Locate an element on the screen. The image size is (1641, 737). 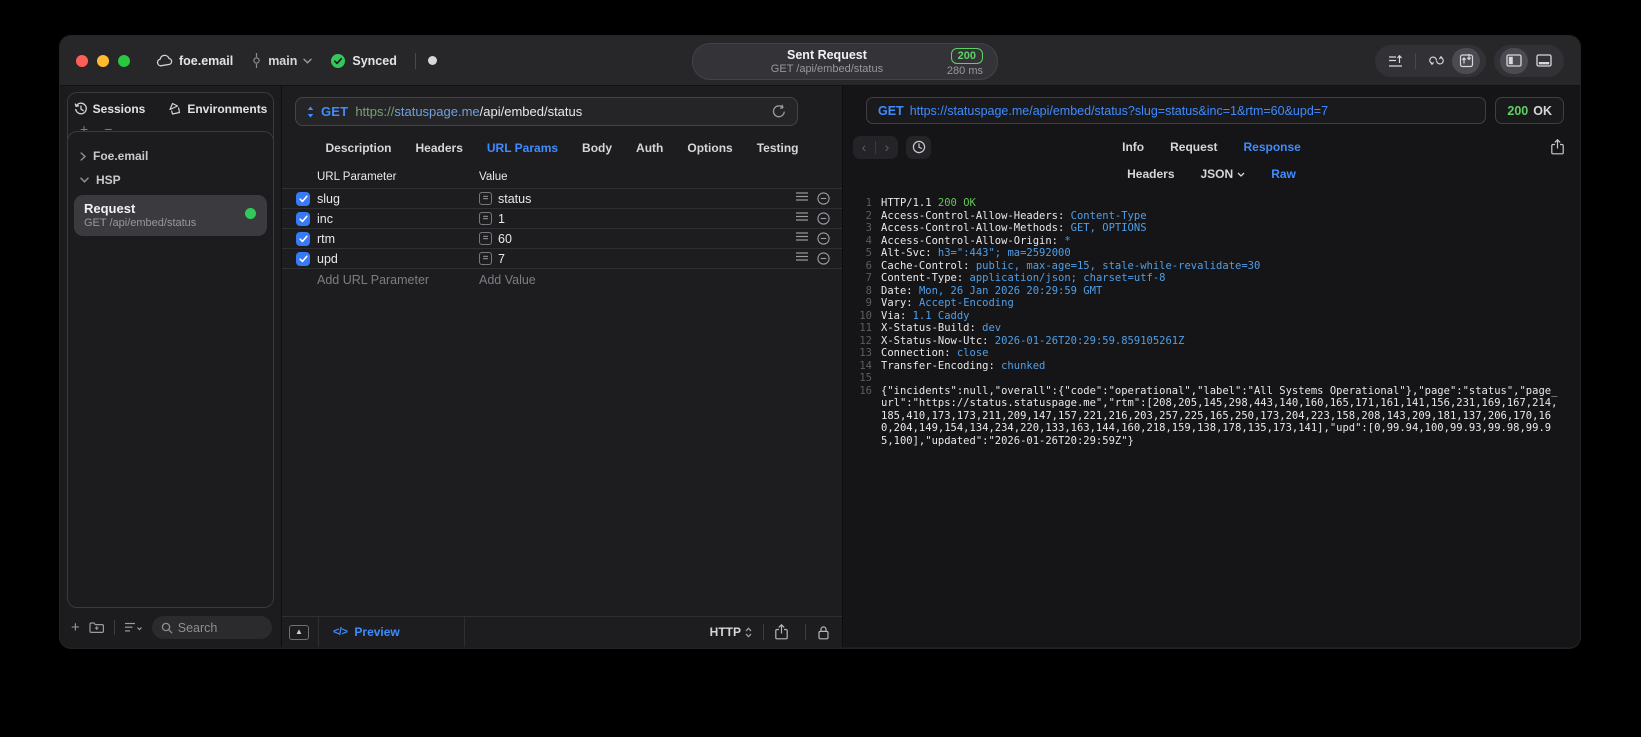
tab-body: Body is located at coordinates (597, 148).